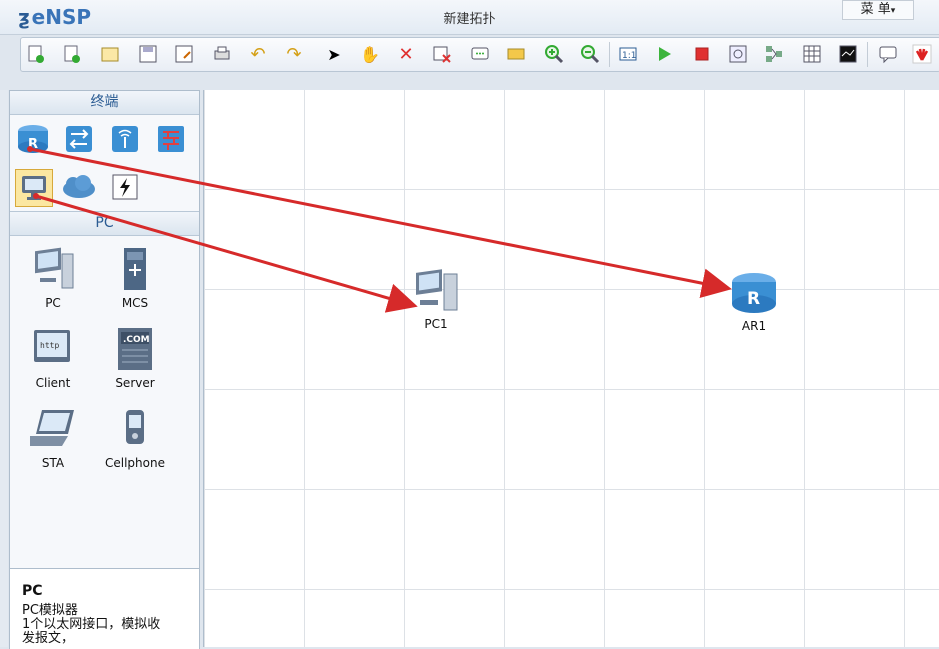  Describe the element at coordinates (91, 624) in the screenshot. I see `description-line: 1个以太网接口，模拟收` at that location.